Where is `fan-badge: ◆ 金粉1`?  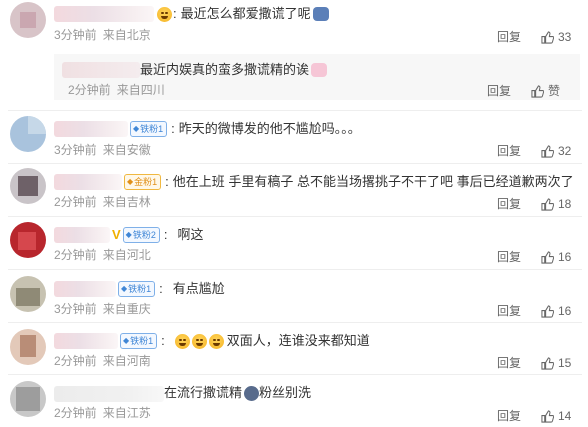
fan-badge: ◆ 金粉1 is located at coordinates (143, 182).